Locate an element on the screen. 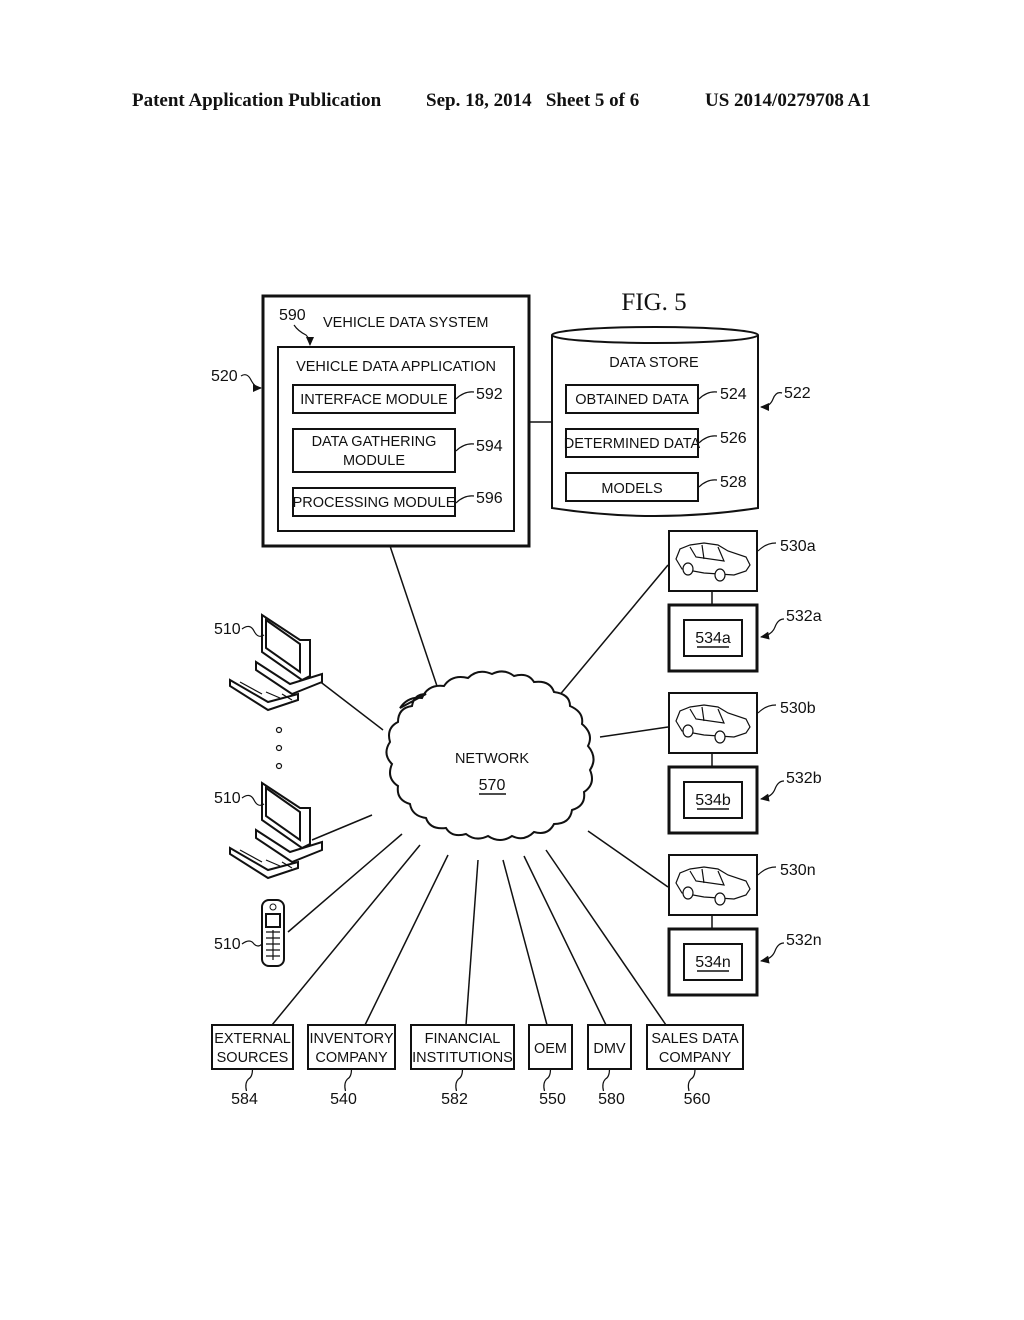  entity-label-line2: INSTITUTIONS is located at coordinates (462, 1058).